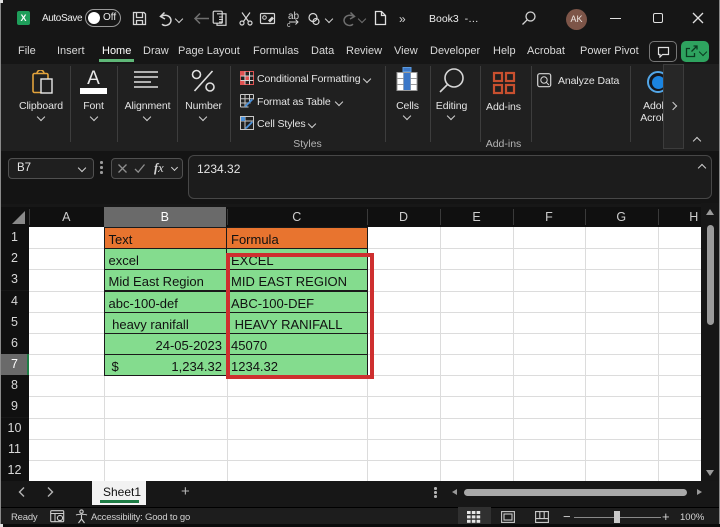 Image resolution: width=720 pixels, height=527 pixels. I want to click on svg-text: c, so click(289, 24).